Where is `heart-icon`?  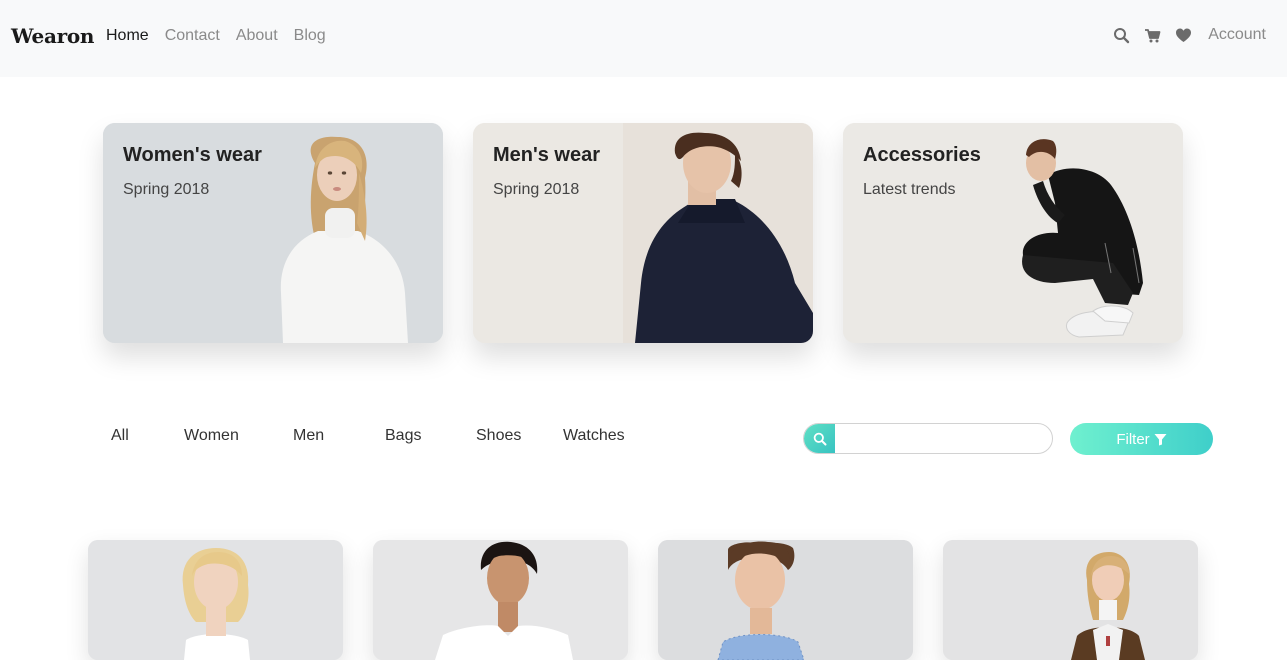 heart-icon is located at coordinates (1183, 35).